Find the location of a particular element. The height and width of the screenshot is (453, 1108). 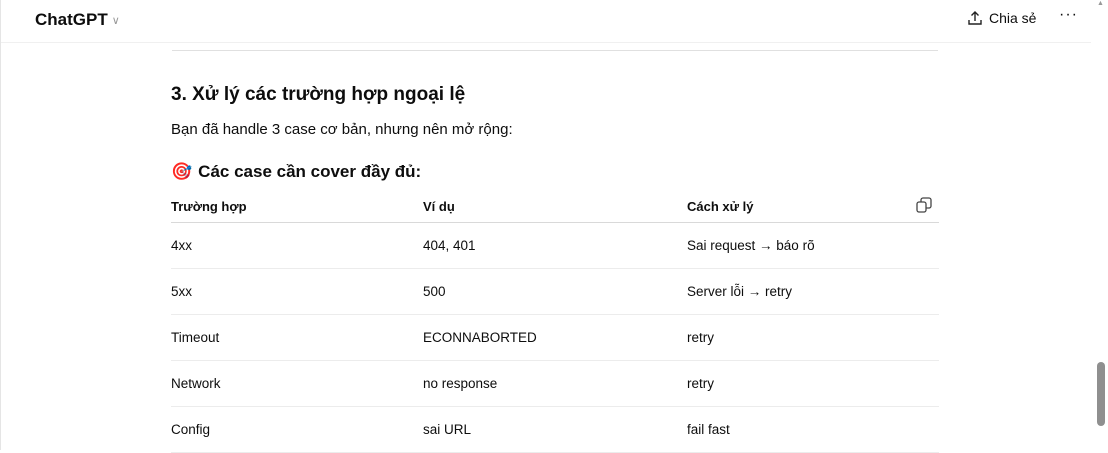

top-bar: ChatGPT ∨ Chia sẻ ··· is located at coordinates (546, 21).